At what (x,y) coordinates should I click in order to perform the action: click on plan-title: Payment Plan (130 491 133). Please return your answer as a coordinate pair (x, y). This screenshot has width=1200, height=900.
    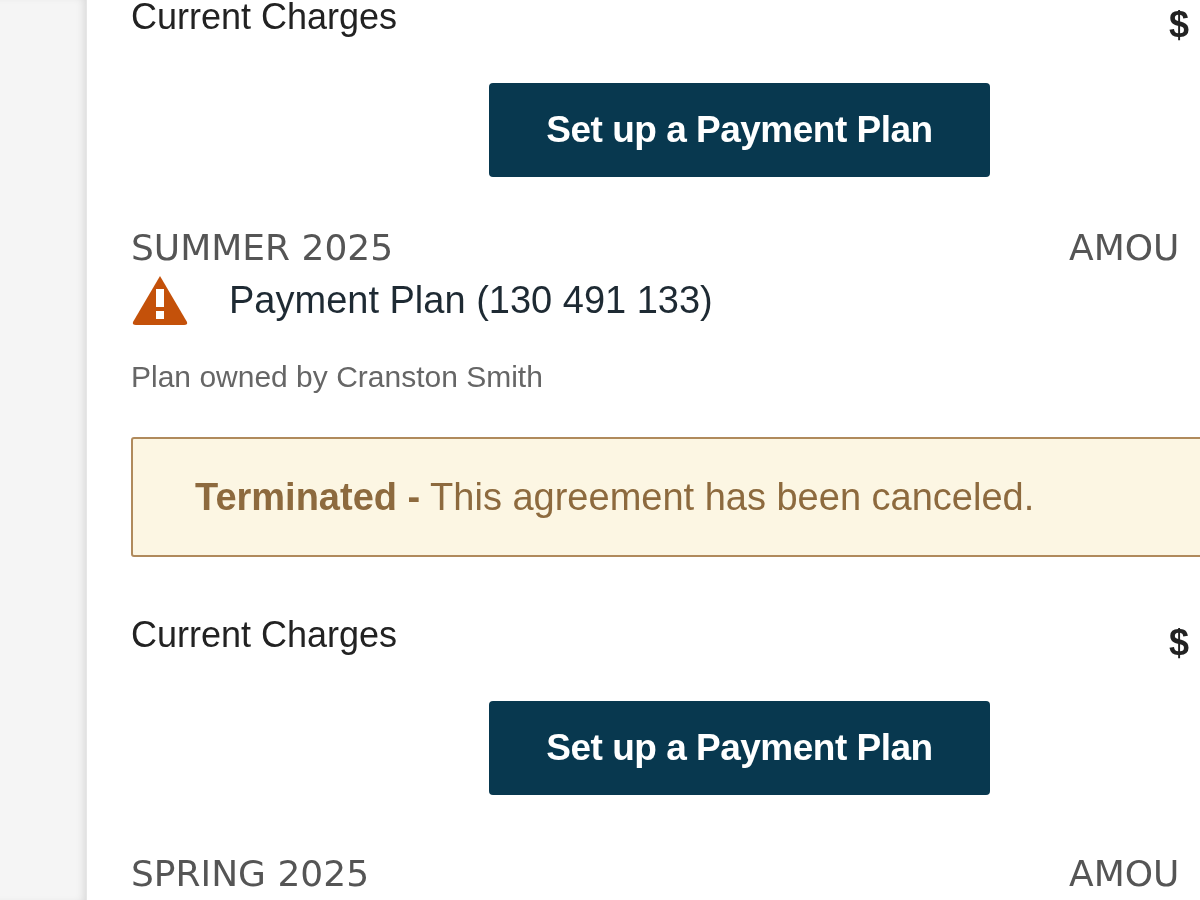
    Looking at the image, I should click on (471, 300).